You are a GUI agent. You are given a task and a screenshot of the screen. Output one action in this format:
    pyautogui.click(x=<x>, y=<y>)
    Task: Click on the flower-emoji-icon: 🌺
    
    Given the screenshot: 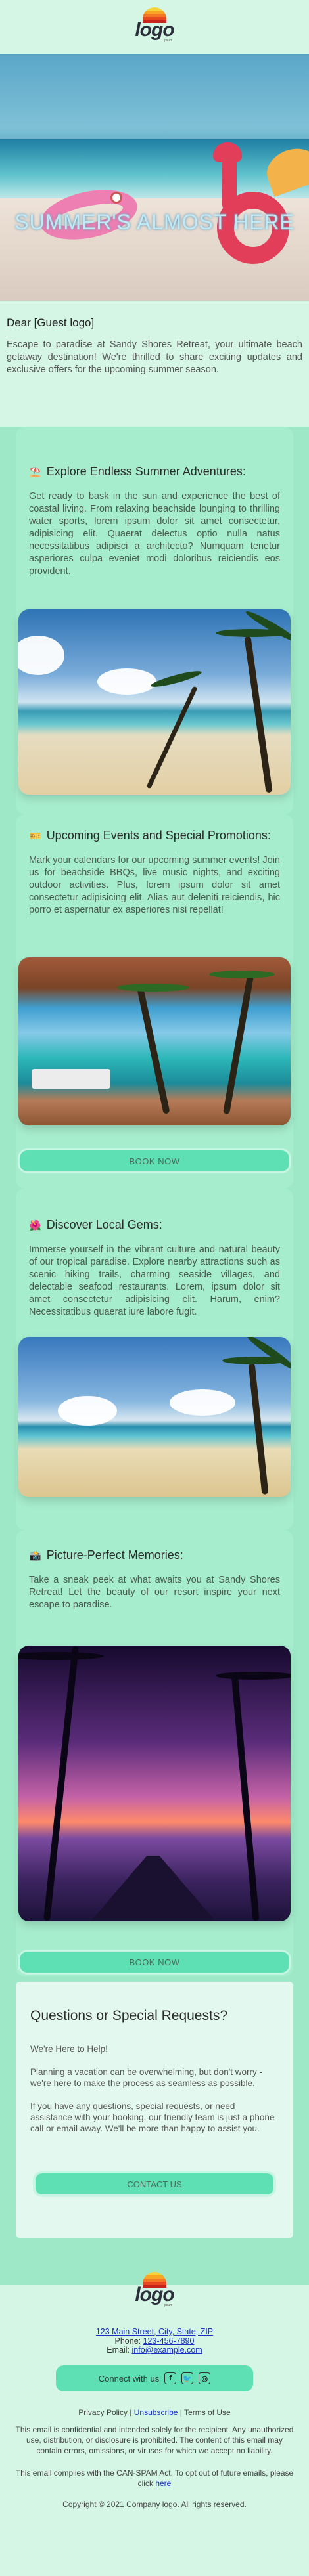 What is the action you would take?
    pyautogui.click(x=35, y=1225)
    